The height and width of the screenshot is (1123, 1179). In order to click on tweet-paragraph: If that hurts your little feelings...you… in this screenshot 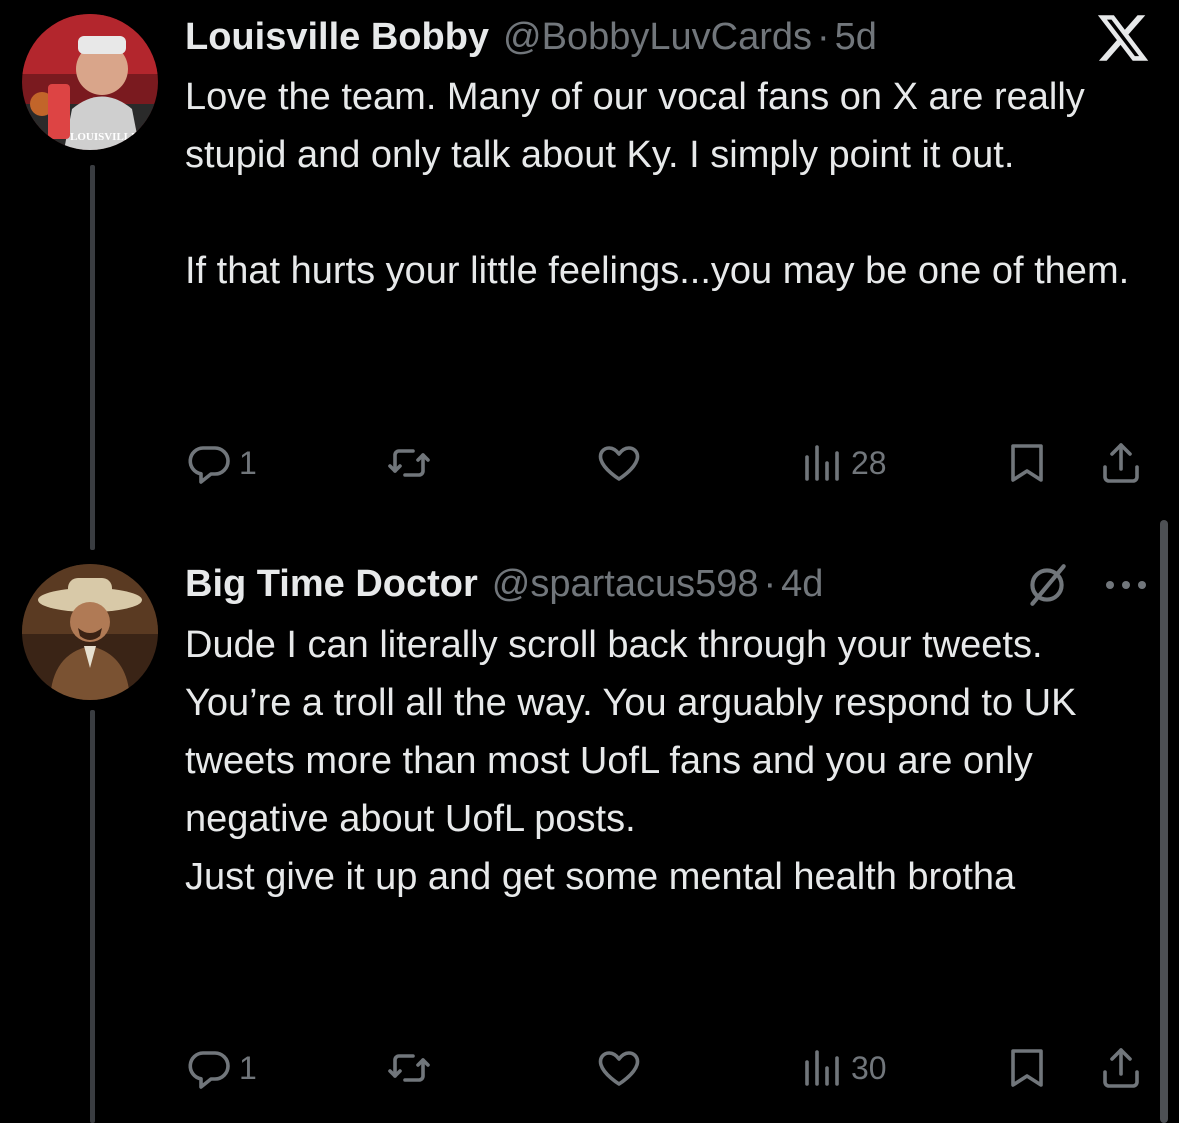, I will do `click(657, 271)`.